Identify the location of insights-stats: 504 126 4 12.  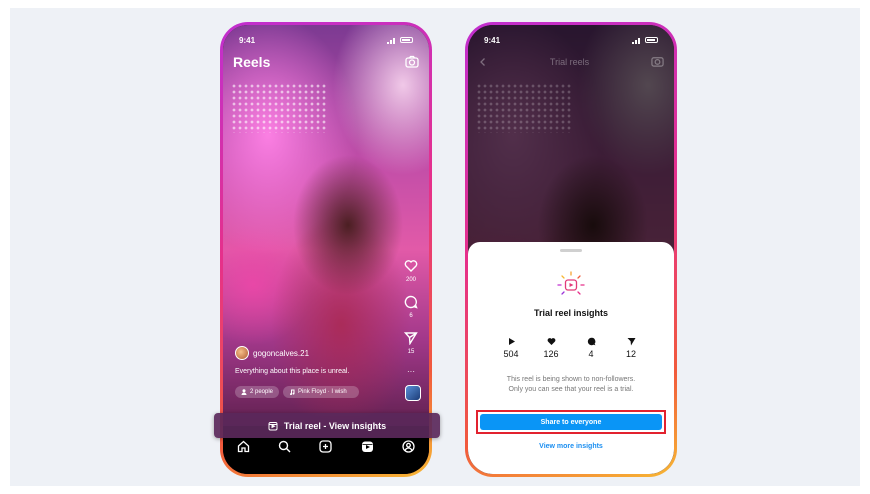
(571, 348).